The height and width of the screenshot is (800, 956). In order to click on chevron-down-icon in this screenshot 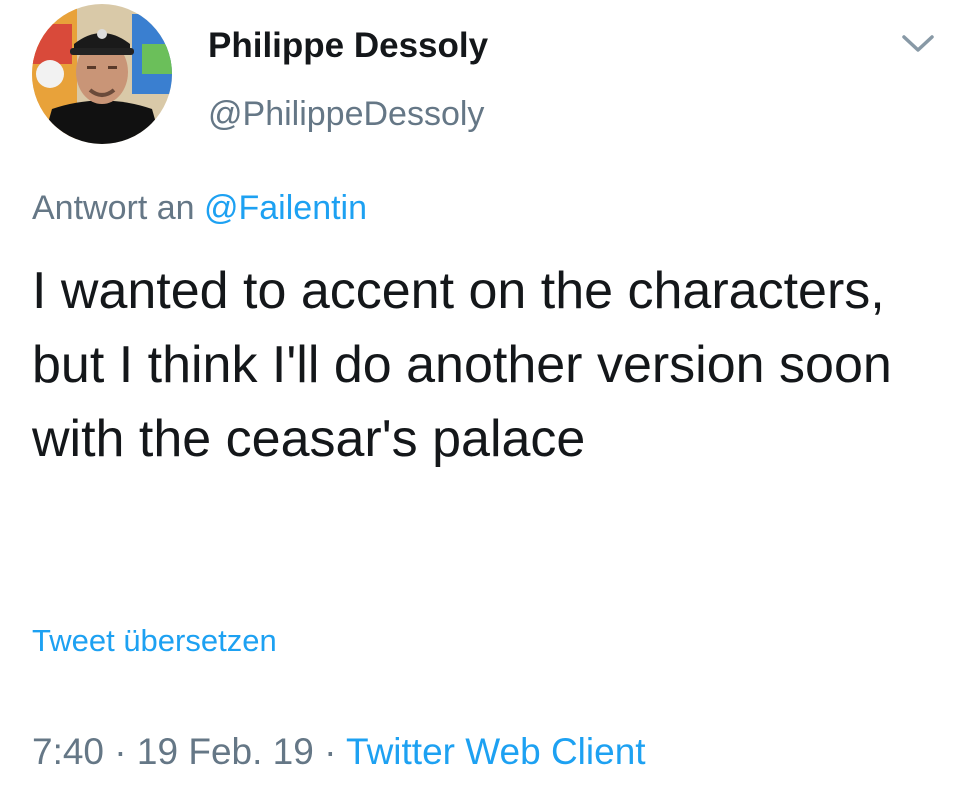, I will do `click(918, 44)`.